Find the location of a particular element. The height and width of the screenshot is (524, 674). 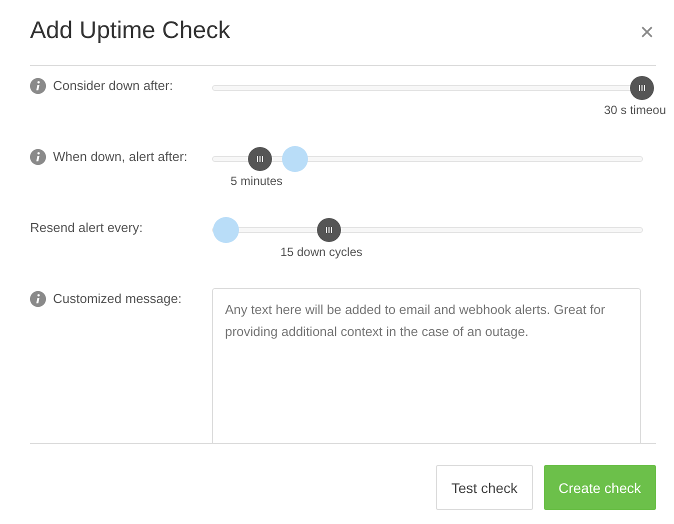

slider-label: When down, alert after: is located at coordinates (120, 156).